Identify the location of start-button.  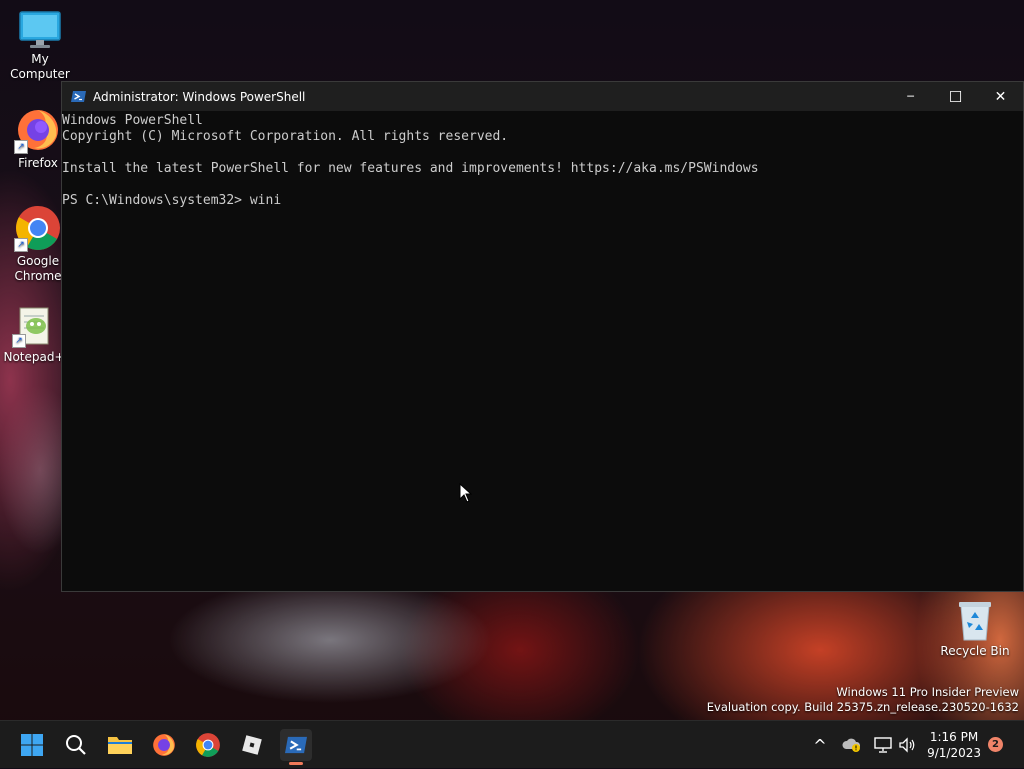
(32, 745).